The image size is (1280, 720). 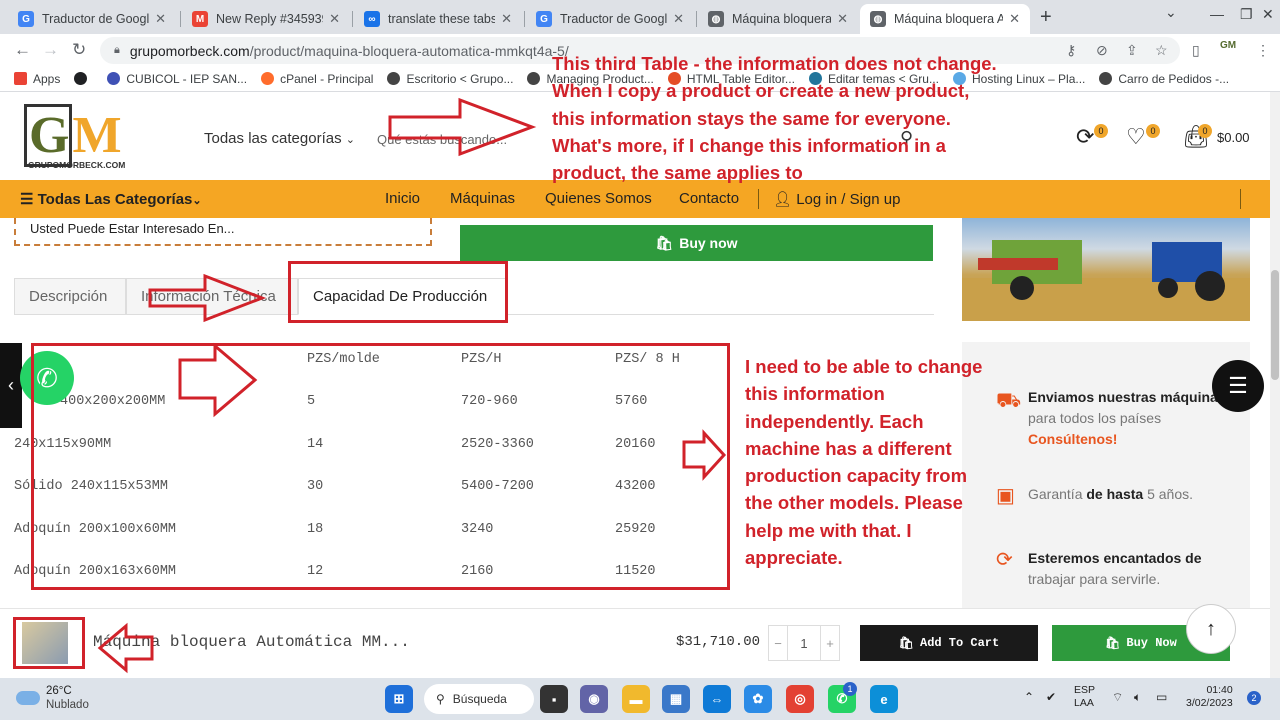 What do you see at coordinates (800, 699) in the screenshot?
I see `chrome-icon: ◎` at bounding box center [800, 699].